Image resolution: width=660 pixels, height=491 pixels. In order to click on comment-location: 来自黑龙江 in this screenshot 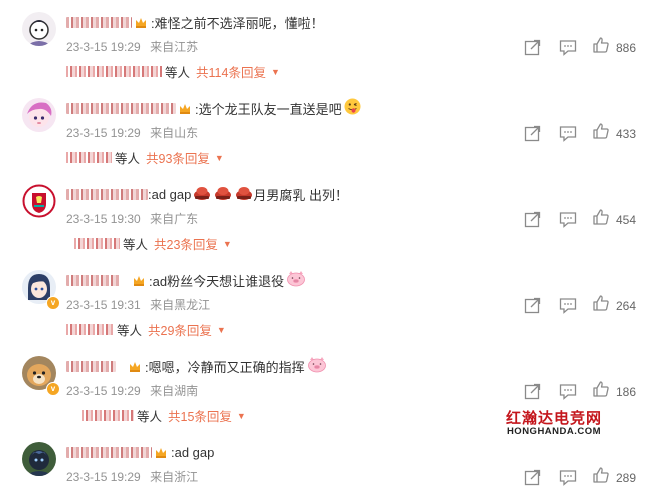, I will do `click(180, 305)`.